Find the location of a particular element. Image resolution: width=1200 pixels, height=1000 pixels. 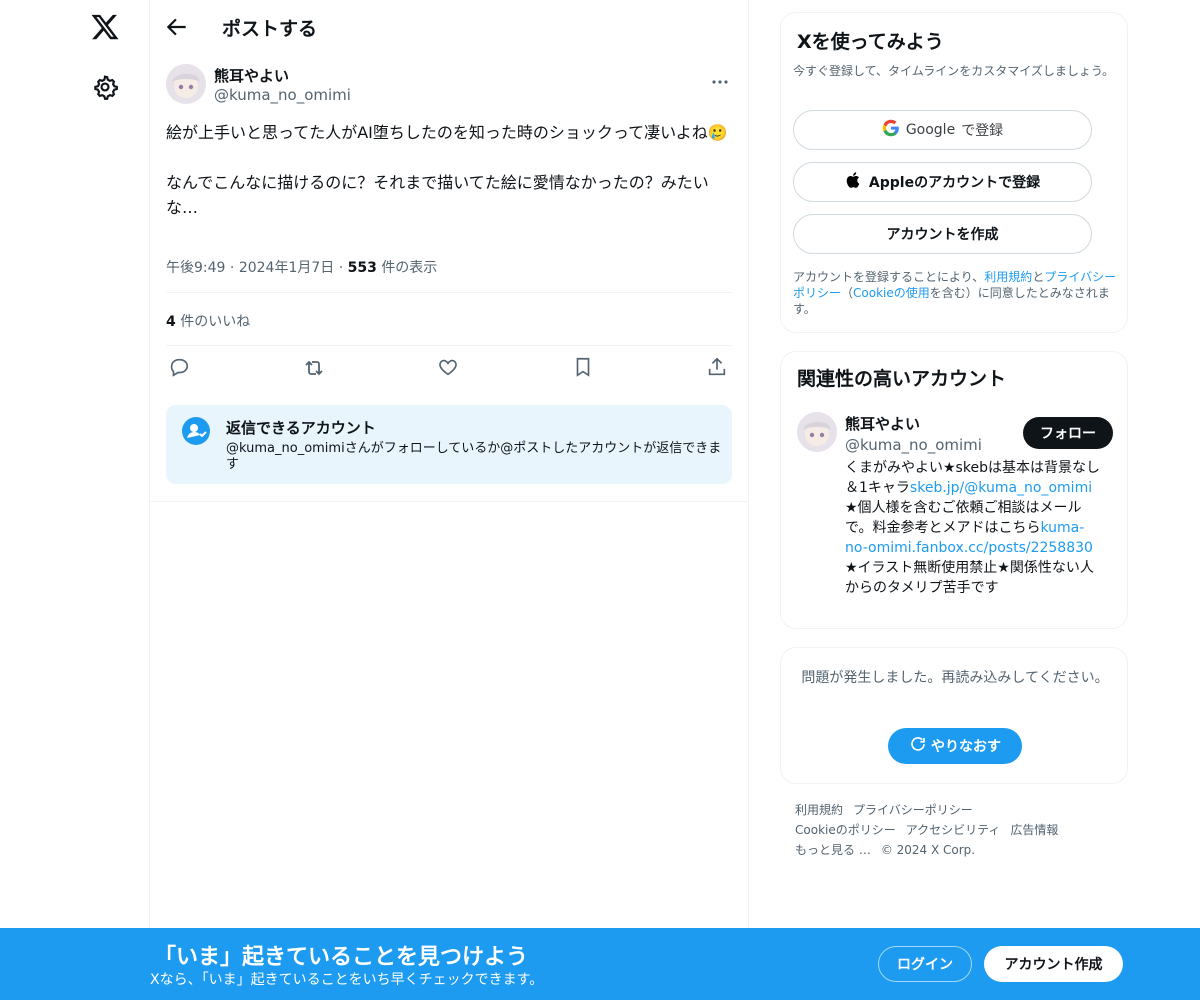

more-icon is located at coordinates (720, 82).